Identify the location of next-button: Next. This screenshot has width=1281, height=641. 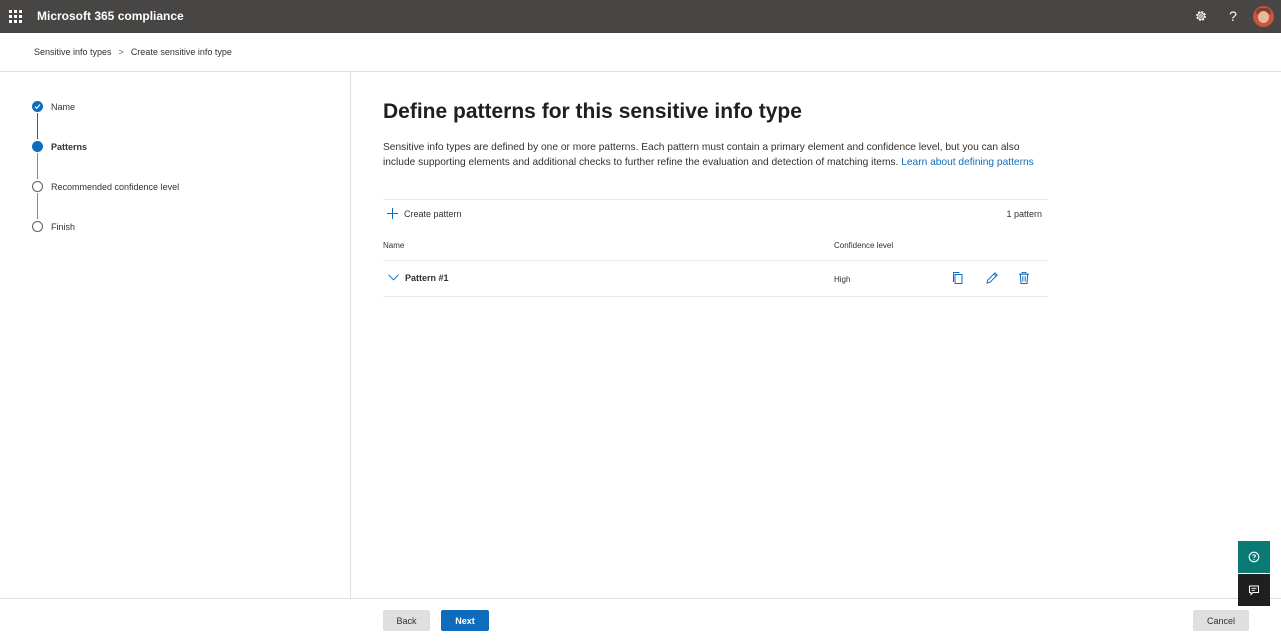
(465, 620).